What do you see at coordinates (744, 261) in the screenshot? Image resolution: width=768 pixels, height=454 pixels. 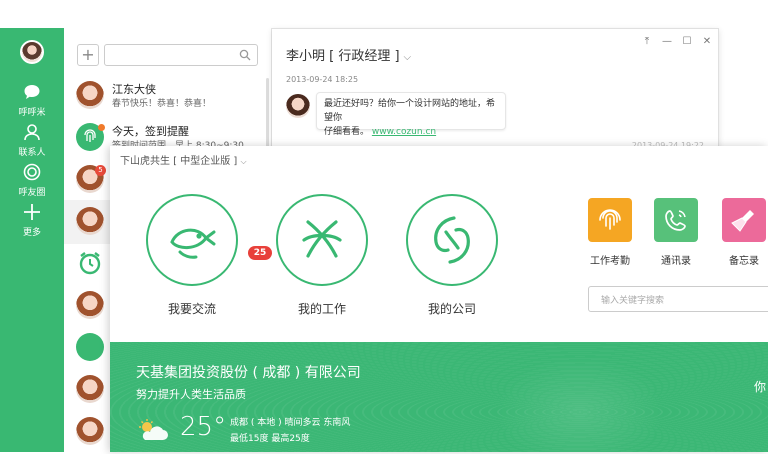 I see `tile-label: 备忘录` at bounding box center [744, 261].